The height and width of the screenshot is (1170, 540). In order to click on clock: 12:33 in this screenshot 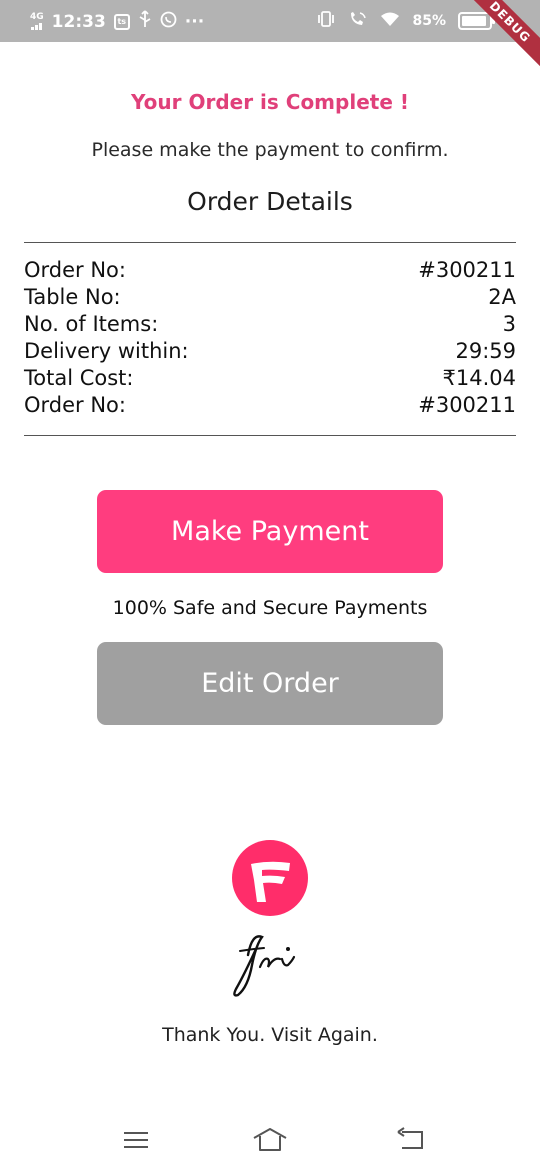, I will do `click(78, 21)`.